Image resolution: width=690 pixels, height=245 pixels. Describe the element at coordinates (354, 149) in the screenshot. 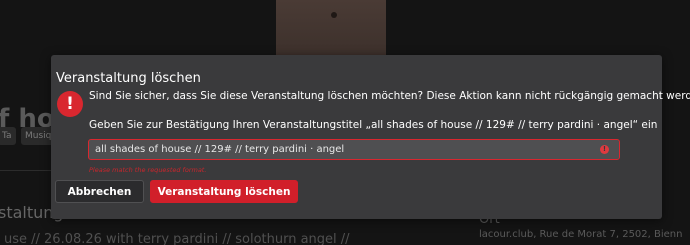

I see `event-title-confirm-input` at that location.